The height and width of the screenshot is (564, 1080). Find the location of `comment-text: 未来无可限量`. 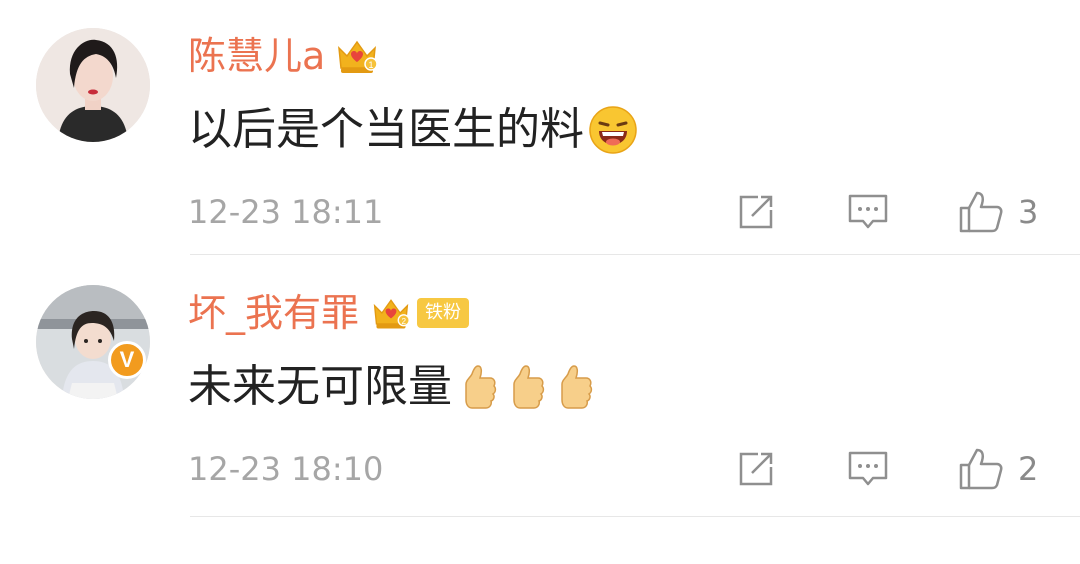

comment-text: 未来无可限量 is located at coordinates (320, 386).